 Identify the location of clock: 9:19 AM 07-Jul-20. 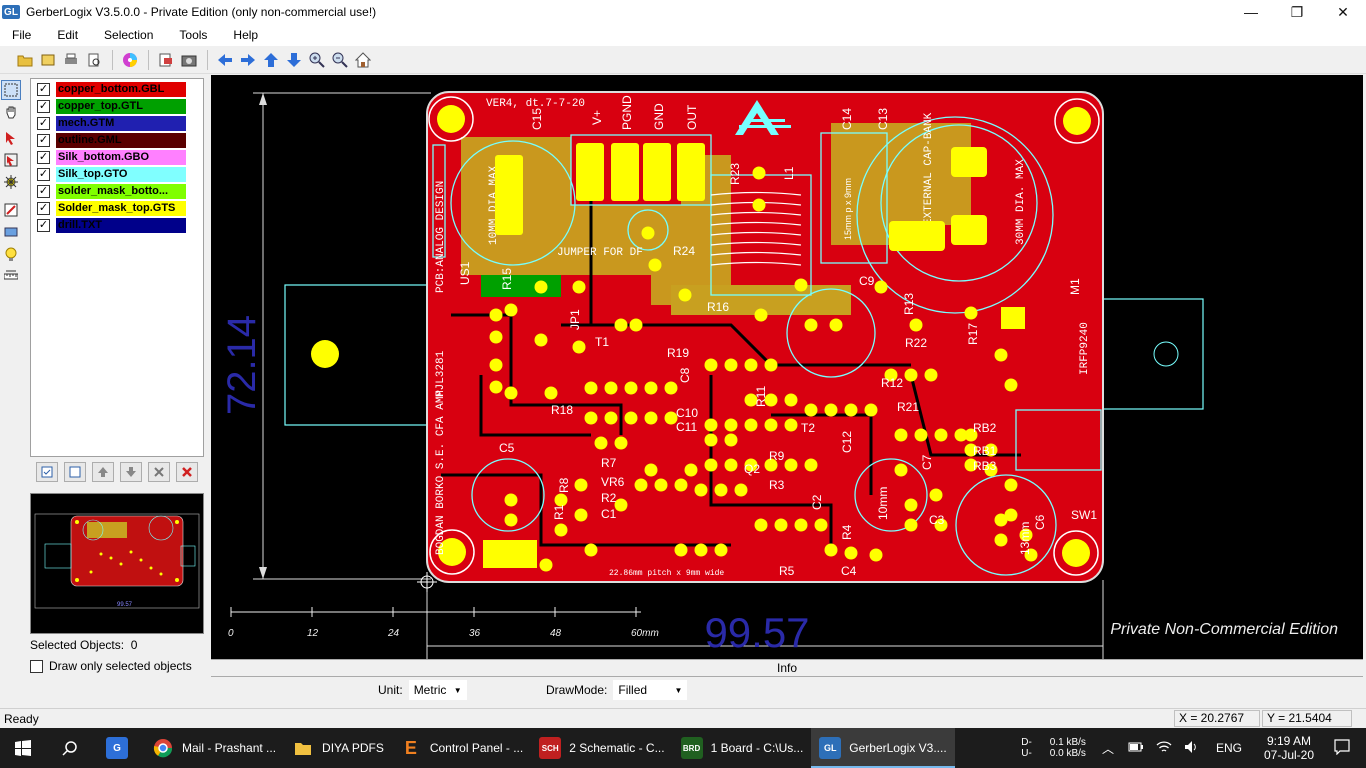
(1289, 748).